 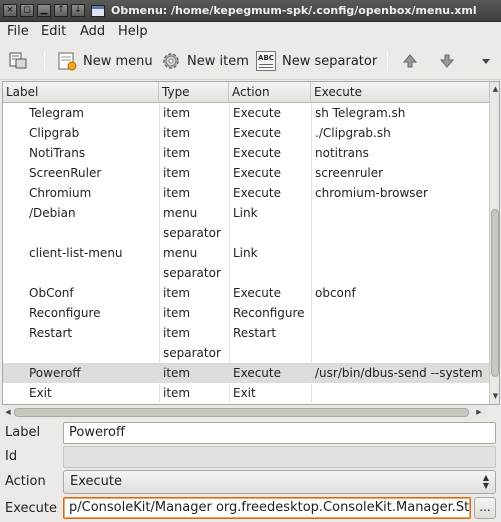 I want to click on combo-arrows-icon: ▲ ▼, so click(x=485, y=481).